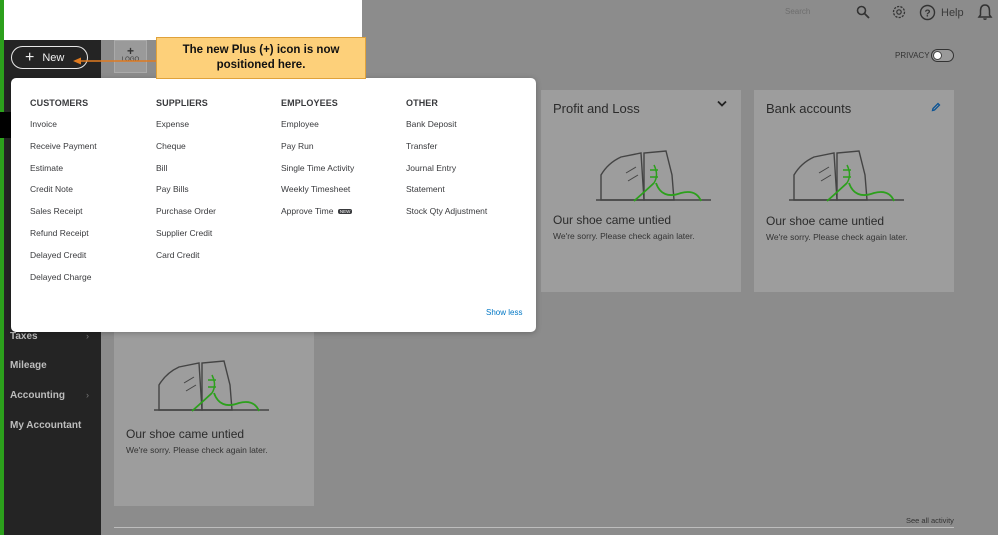  I want to click on sidebar-item-taxes: Taxes, so click(24, 336).